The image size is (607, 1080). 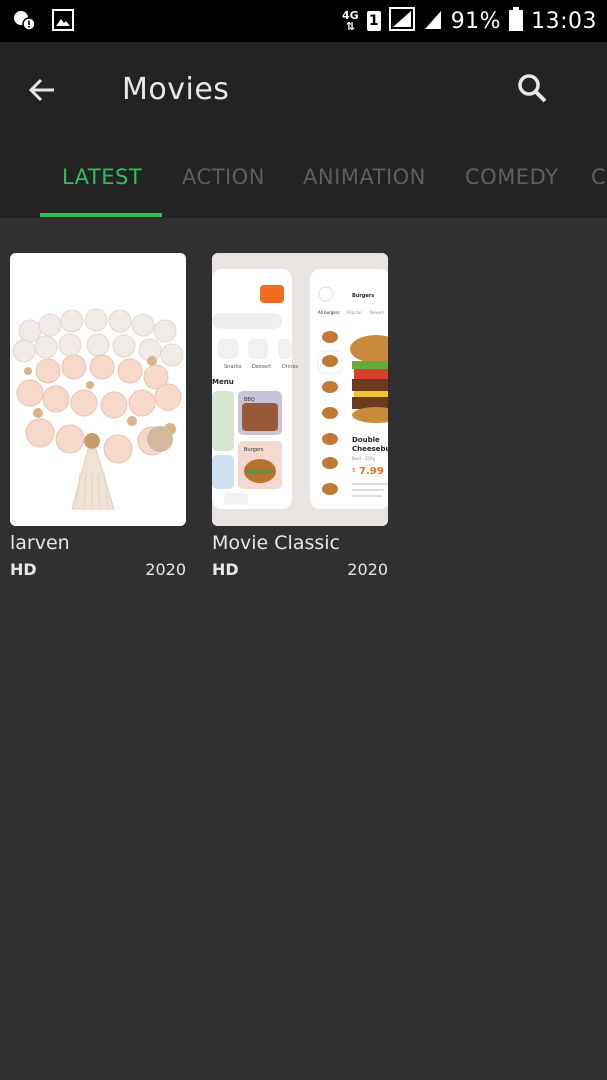 What do you see at coordinates (233, 367) in the screenshot?
I see `category-label: Snacks` at bounding box center [233, 367].